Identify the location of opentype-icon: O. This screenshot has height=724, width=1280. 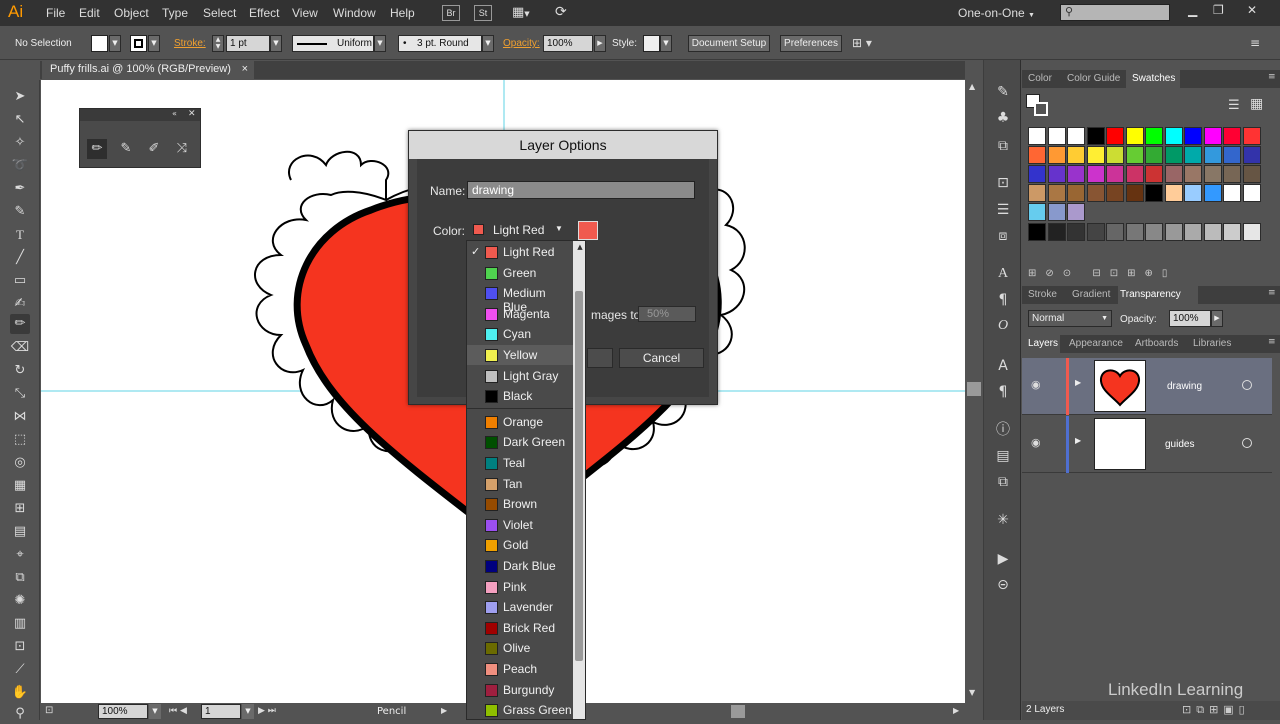
(1003, 326).